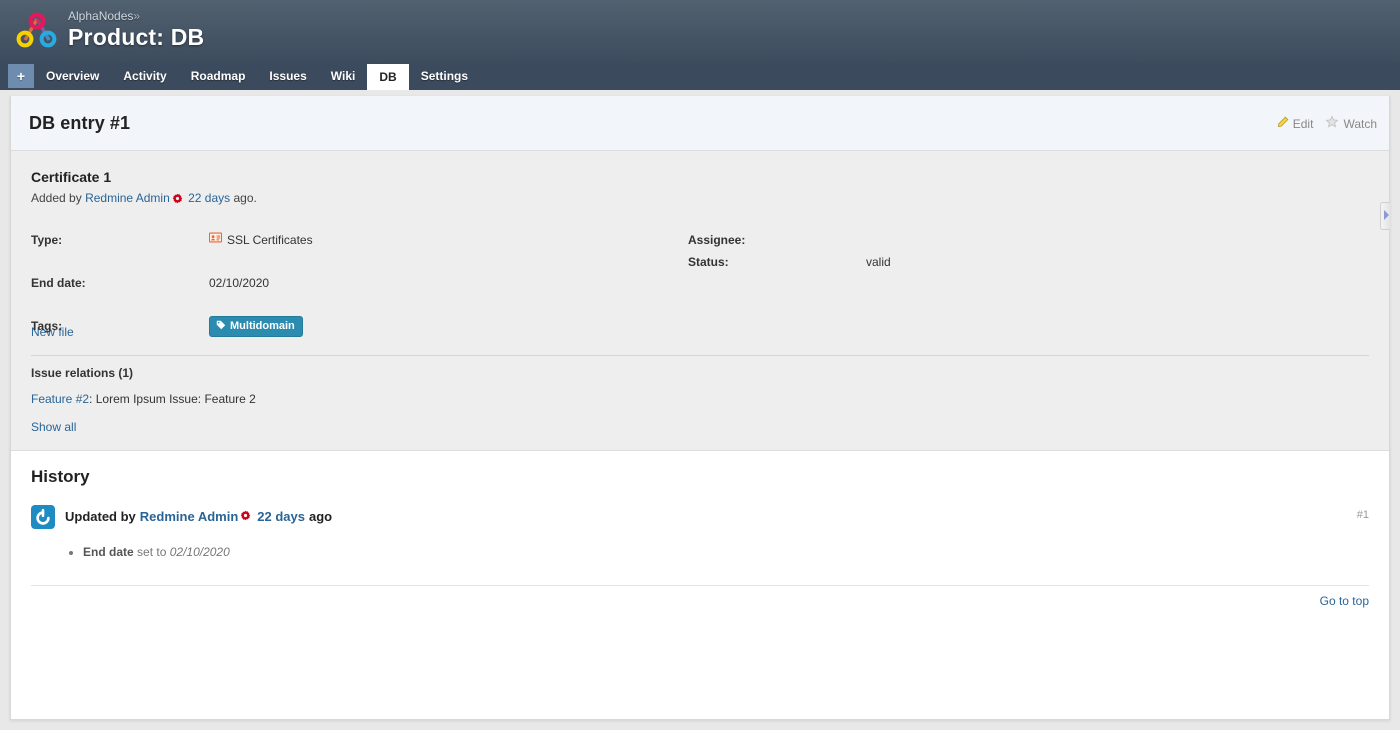  What do you see at coordinates (80, 123) in the screenshot?
I see `entry-heading: DB entry #1` at bounding box center [80, 123].